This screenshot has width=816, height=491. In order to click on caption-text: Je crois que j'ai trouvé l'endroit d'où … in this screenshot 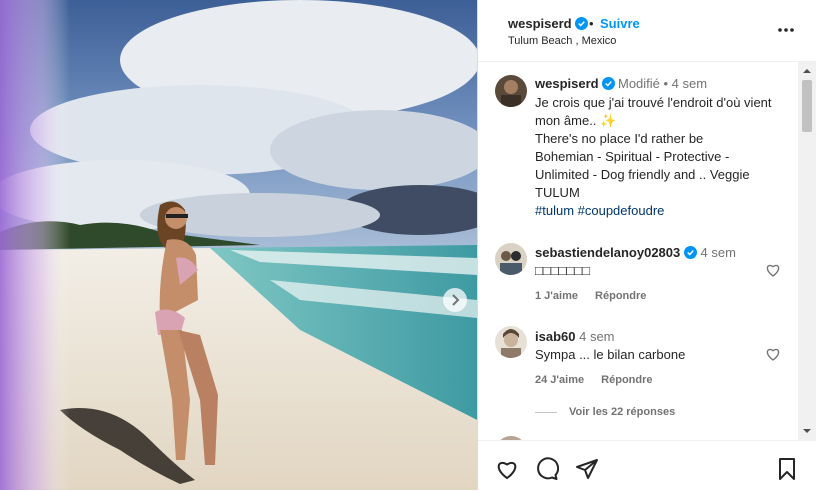, I will do `click(660, 157)`.